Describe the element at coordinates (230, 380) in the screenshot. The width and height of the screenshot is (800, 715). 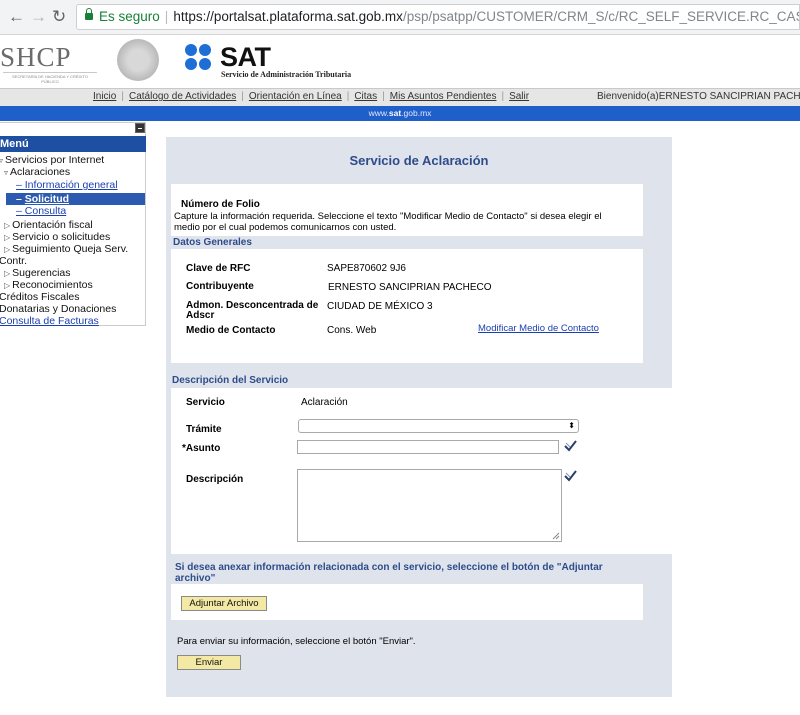
I see `descripcion-servicio-heading: Descripción del Servicio` at that location.